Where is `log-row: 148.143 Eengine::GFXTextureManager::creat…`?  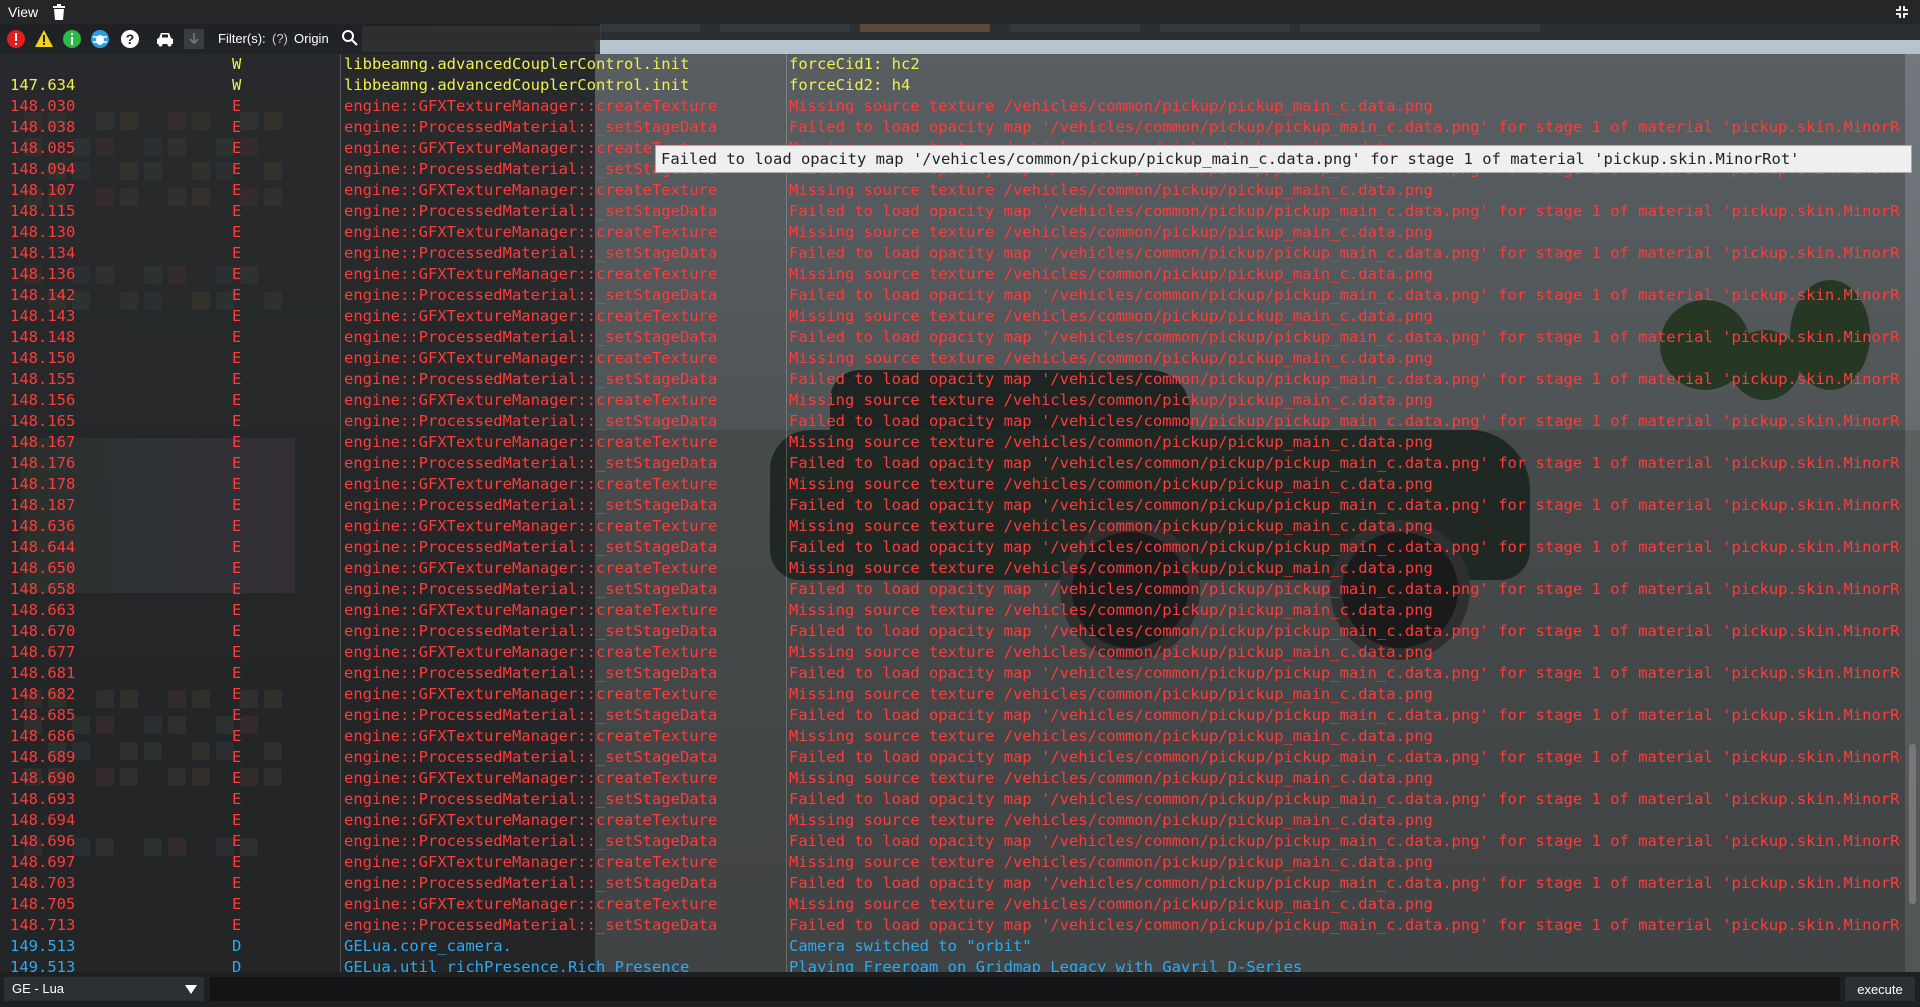 log-row: 148.143 Eengine::GFXTextureManager::creat… is located at coordinates (952, 316).